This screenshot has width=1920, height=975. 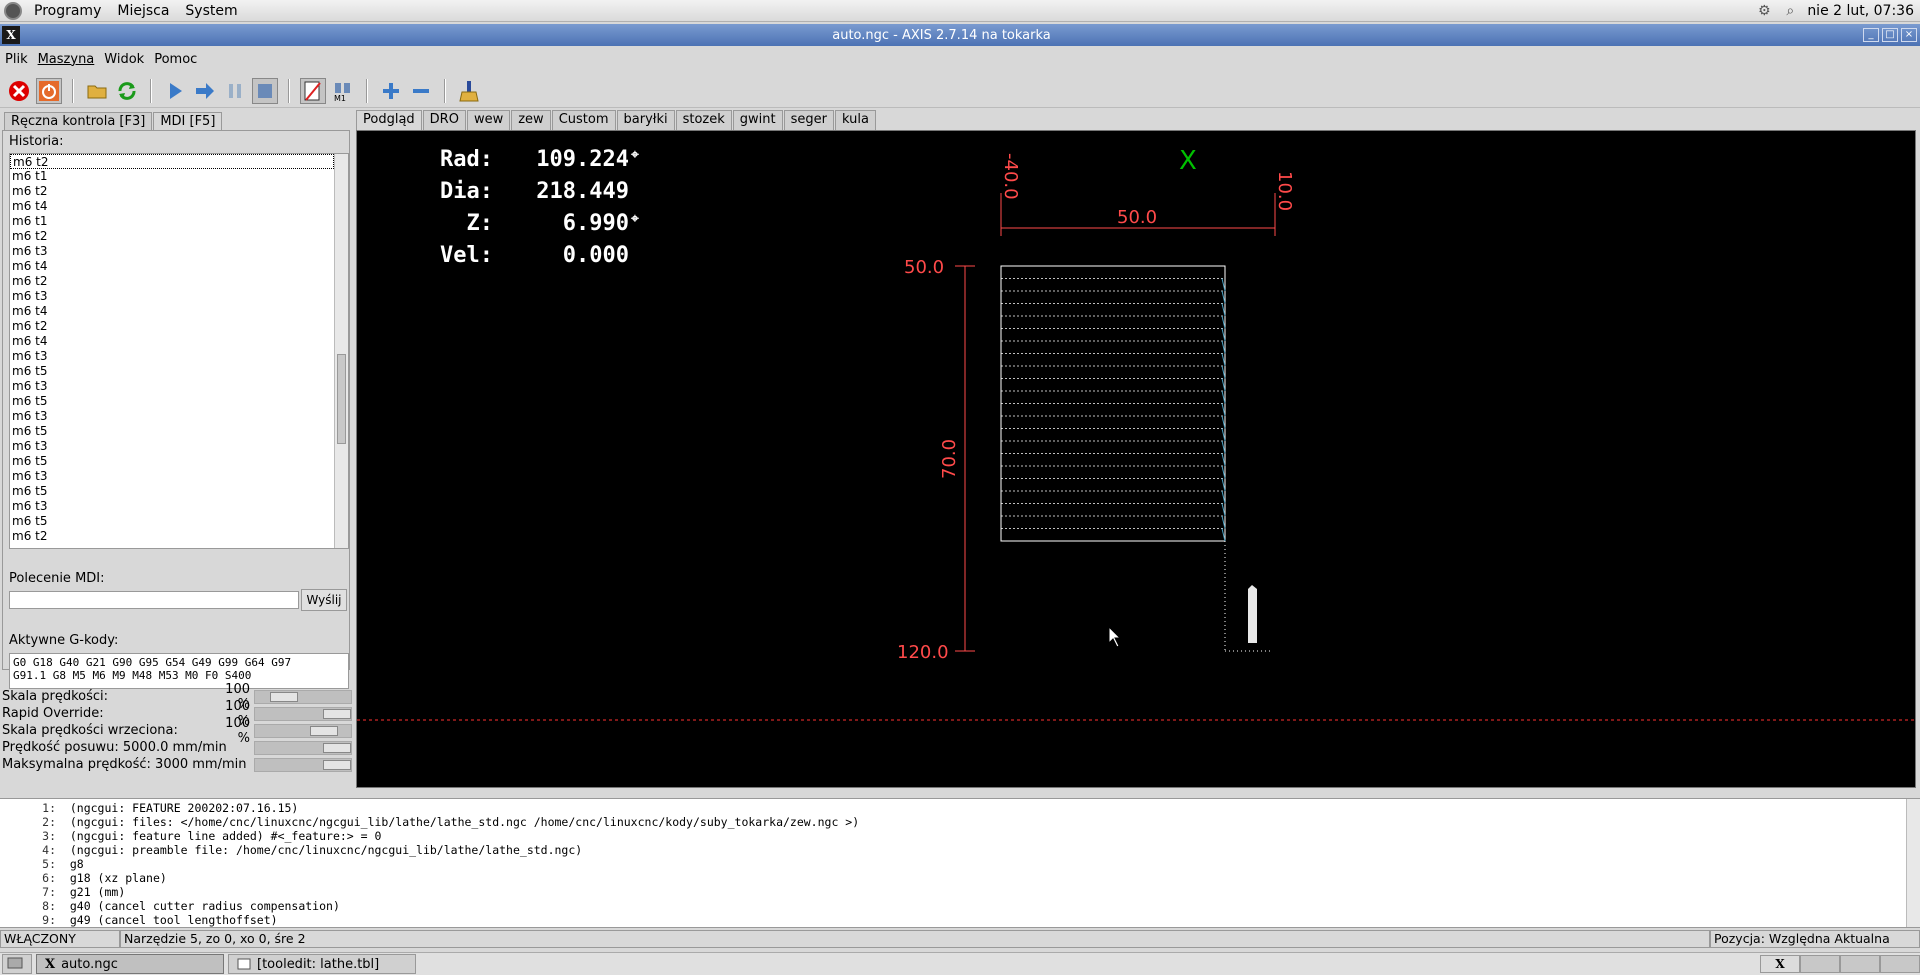 I want to click on tab-custom: Custom, so click(x=583, y=120).